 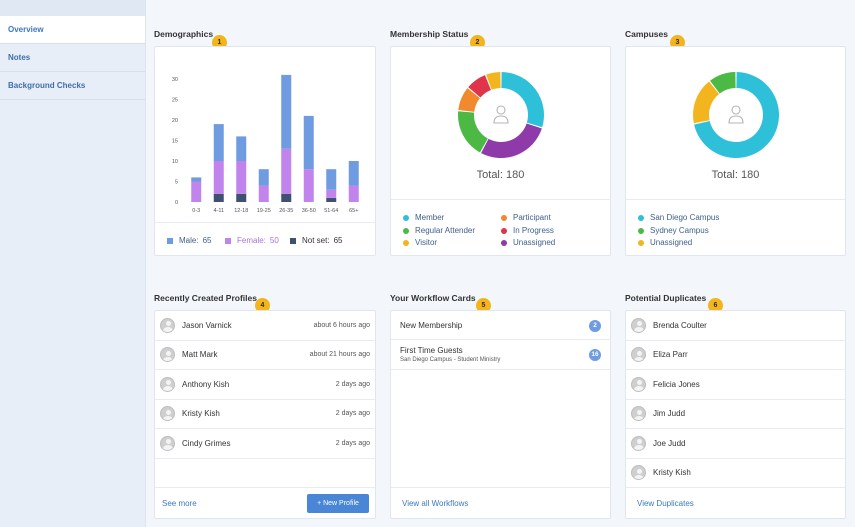 What do you see at coordinates (534, 242) in the screenshot?
I see `legend-unassigned-label: Unassigned` at bounding box center [534, 242].